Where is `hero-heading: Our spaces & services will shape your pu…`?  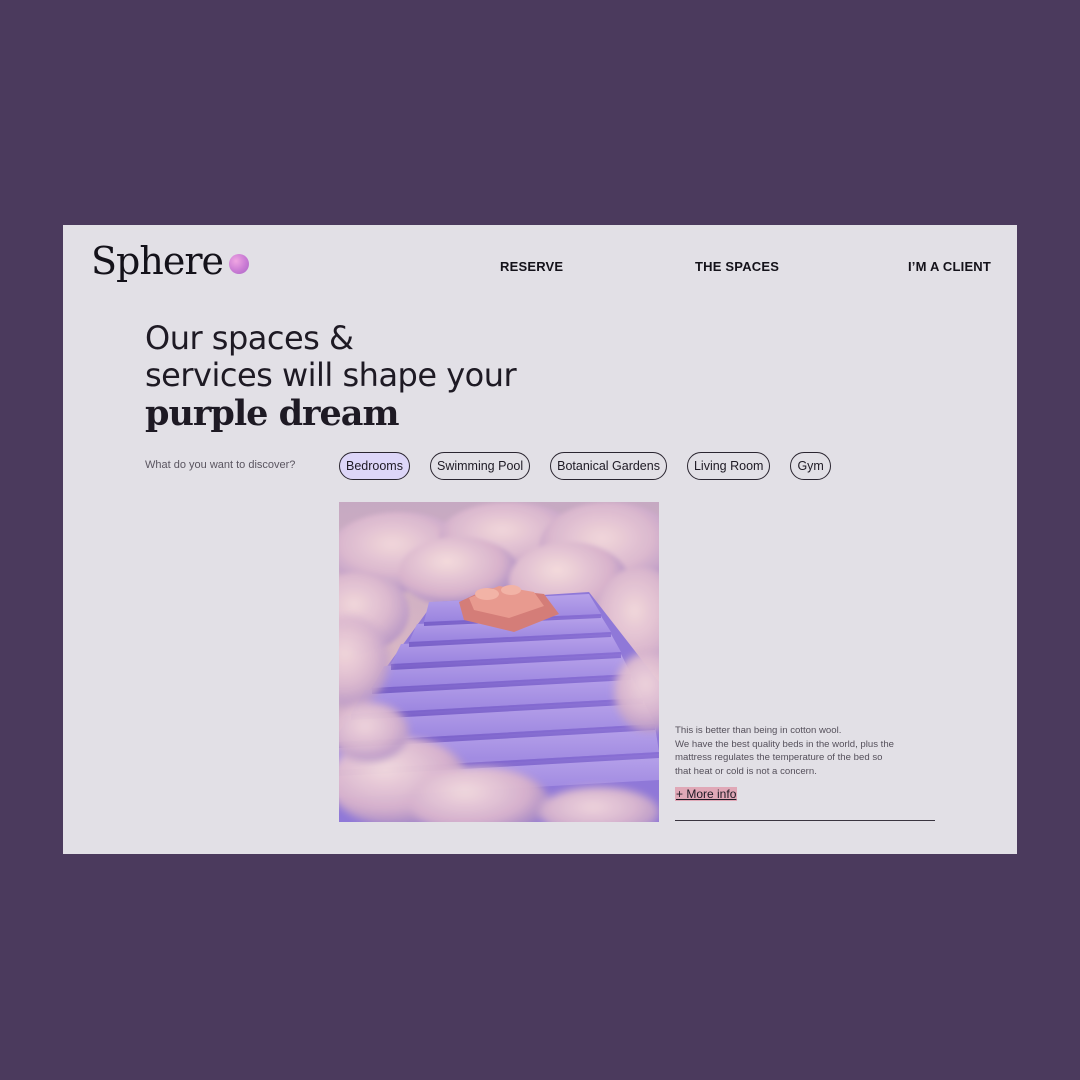 hero-heading: Our spaces & services will shape your pu… is located at coordinates (331, 376).